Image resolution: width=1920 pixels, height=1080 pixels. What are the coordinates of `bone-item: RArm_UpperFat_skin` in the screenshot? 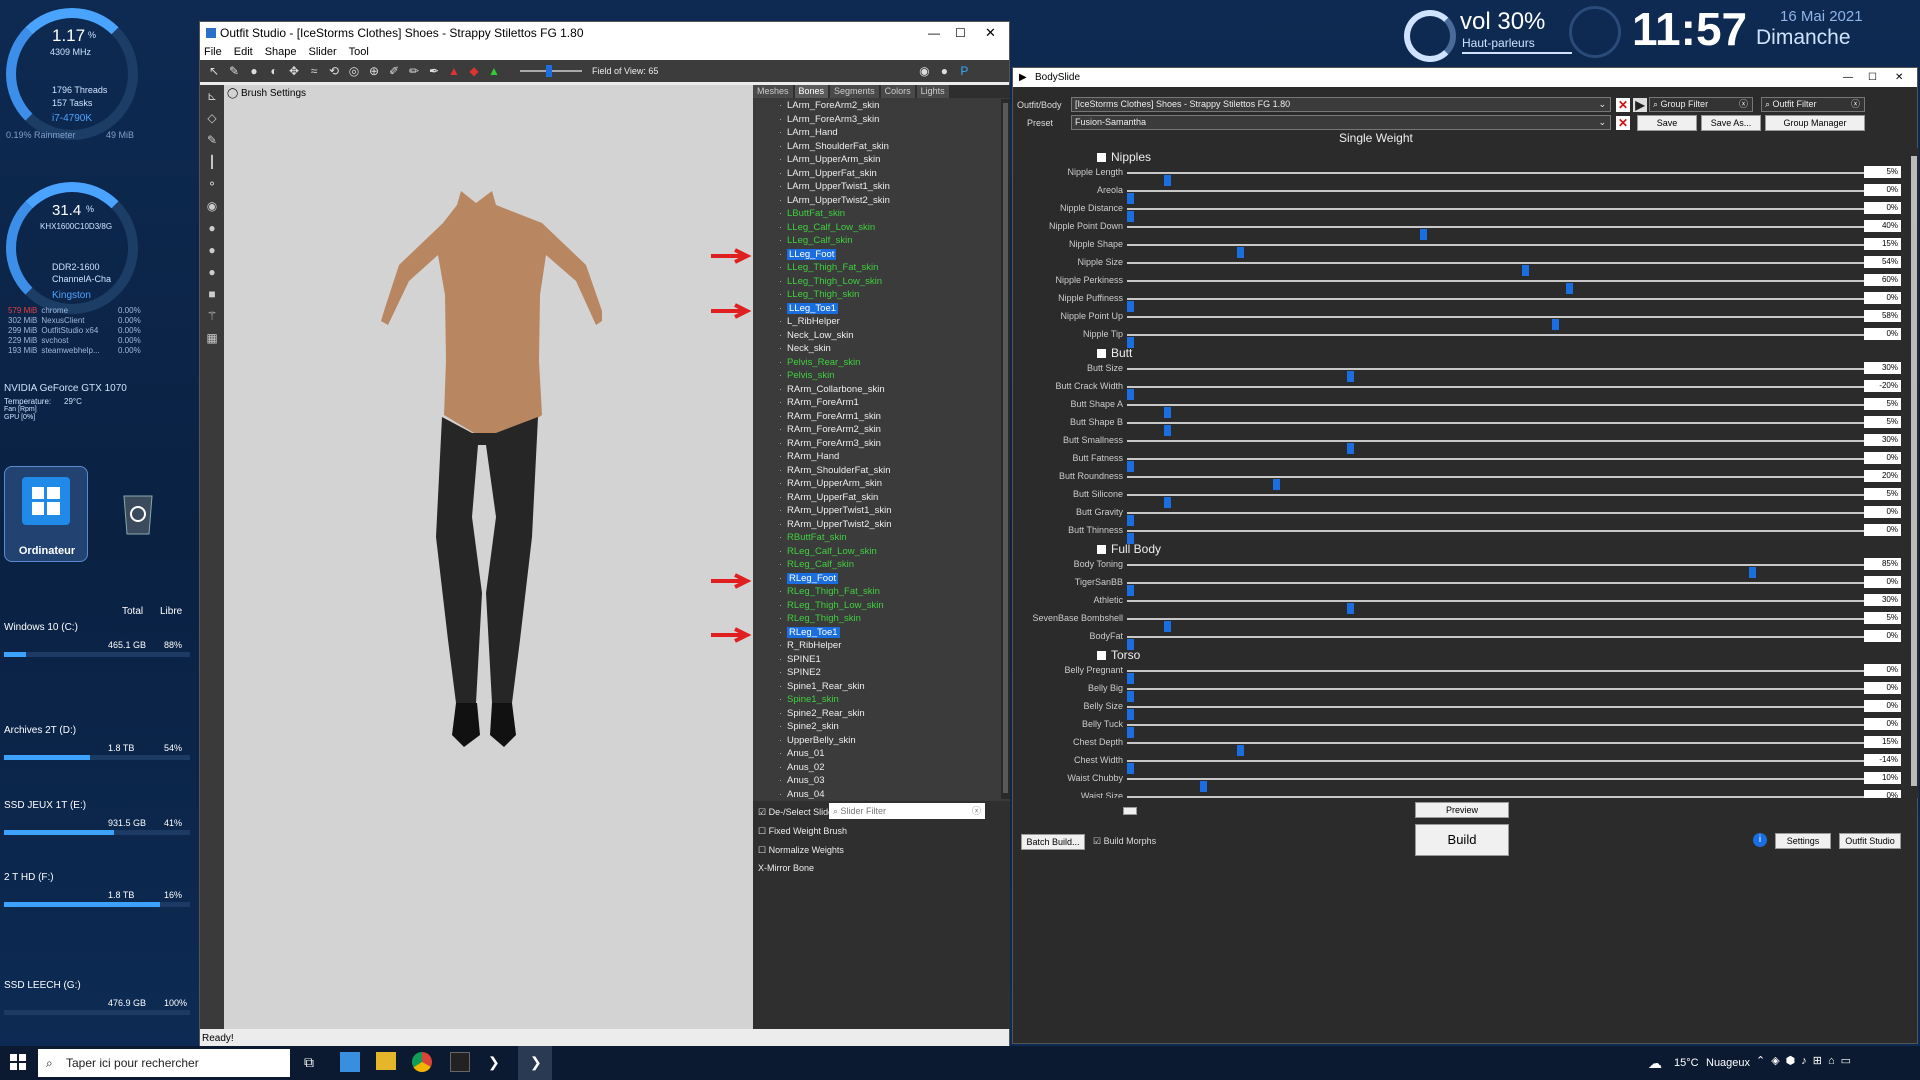 It's located at (877, 498).